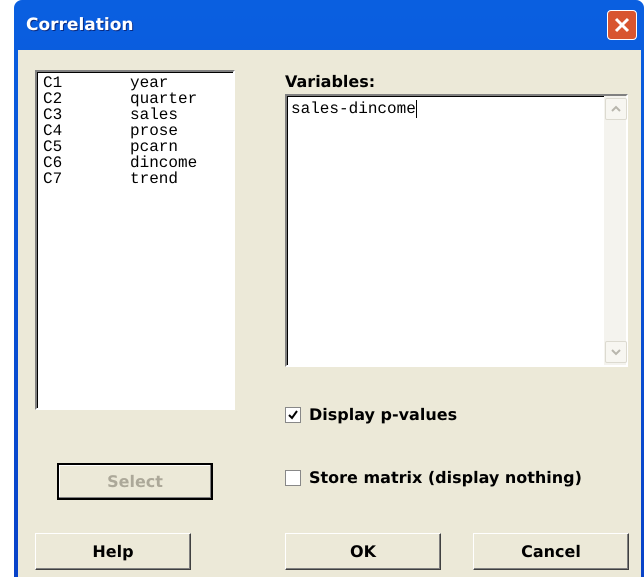 The height and width of the screenshot is (577, 644). Describe the element at coordinates (154, 131) in the screenshot. I see `column-name: prose` at that location.